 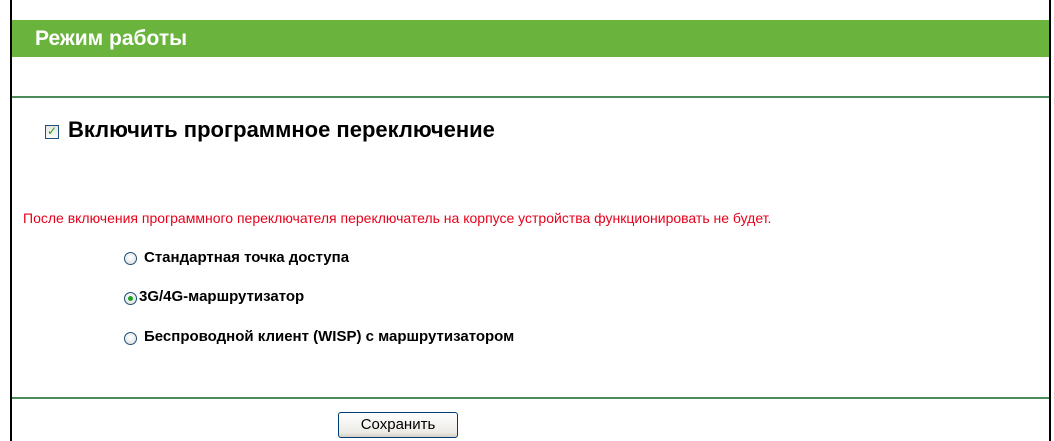 What do you see at coordinates (130, 338) in the screenshot?
I see `mode-radio-wisp-client` at bounding box center [130, 338].